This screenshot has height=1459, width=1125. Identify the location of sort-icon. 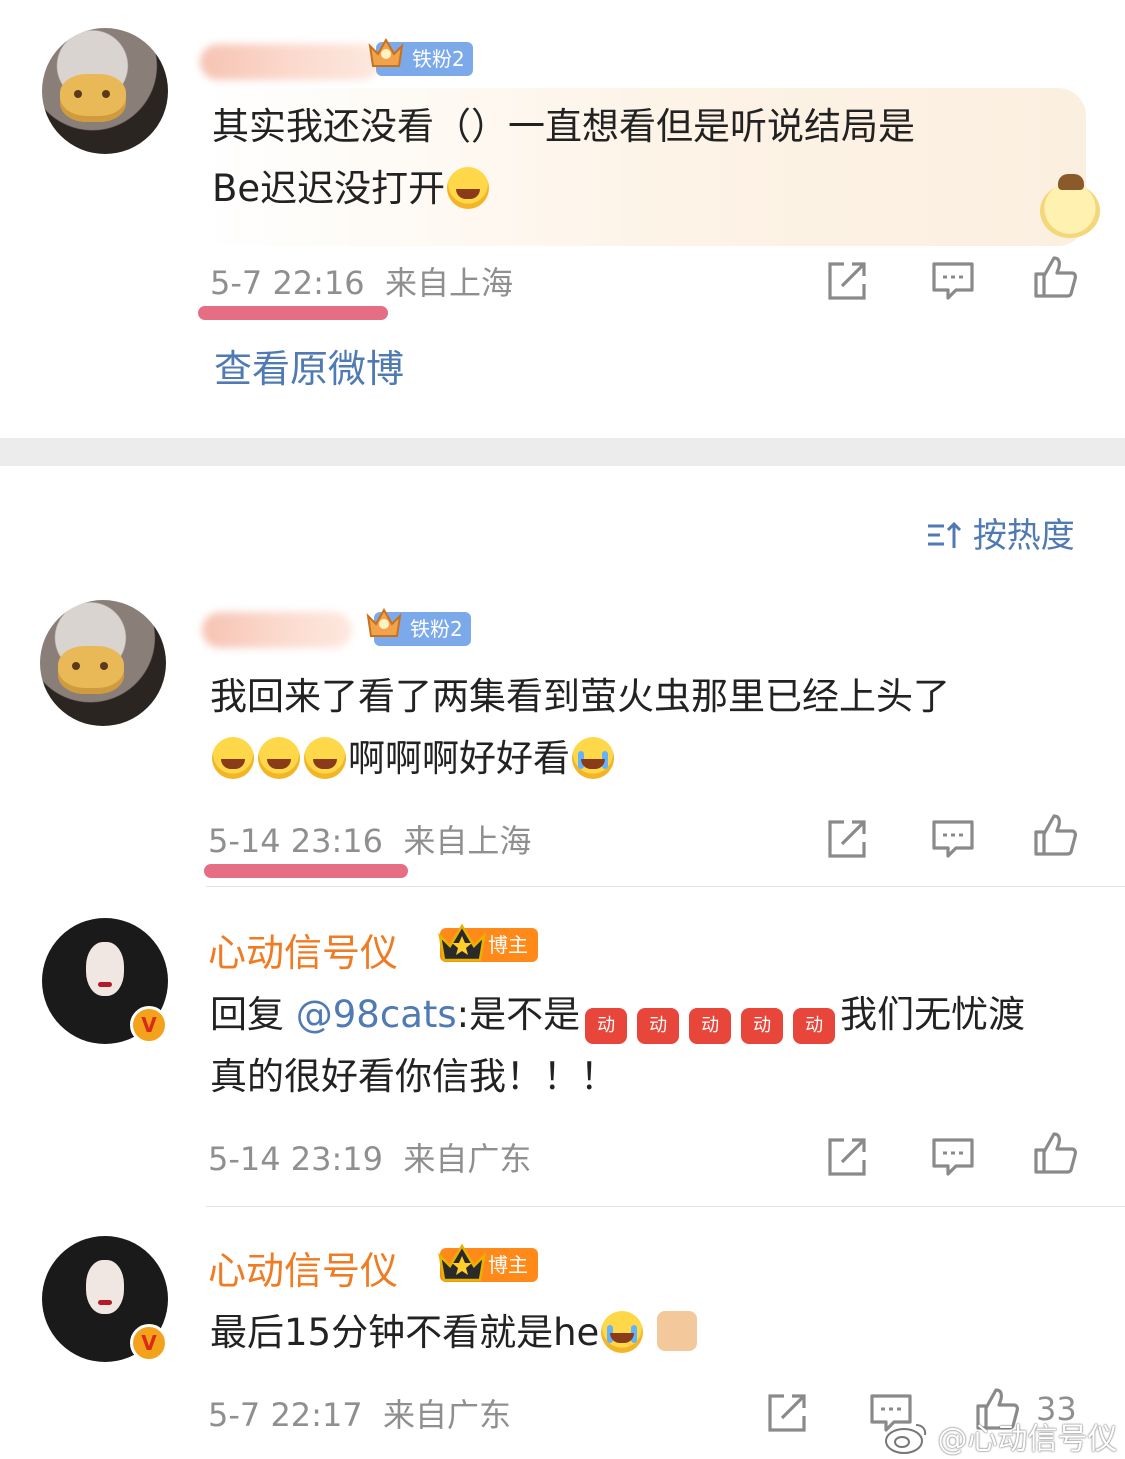
(945, 534).